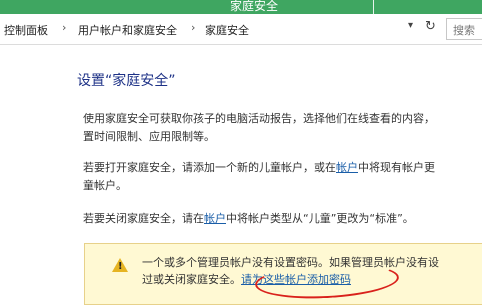 This screenshot has width=482, height=305. I want to click on breadcrumb-user-accounts-family-safety: 用户帐户和家庭安全, so click(127, 30).